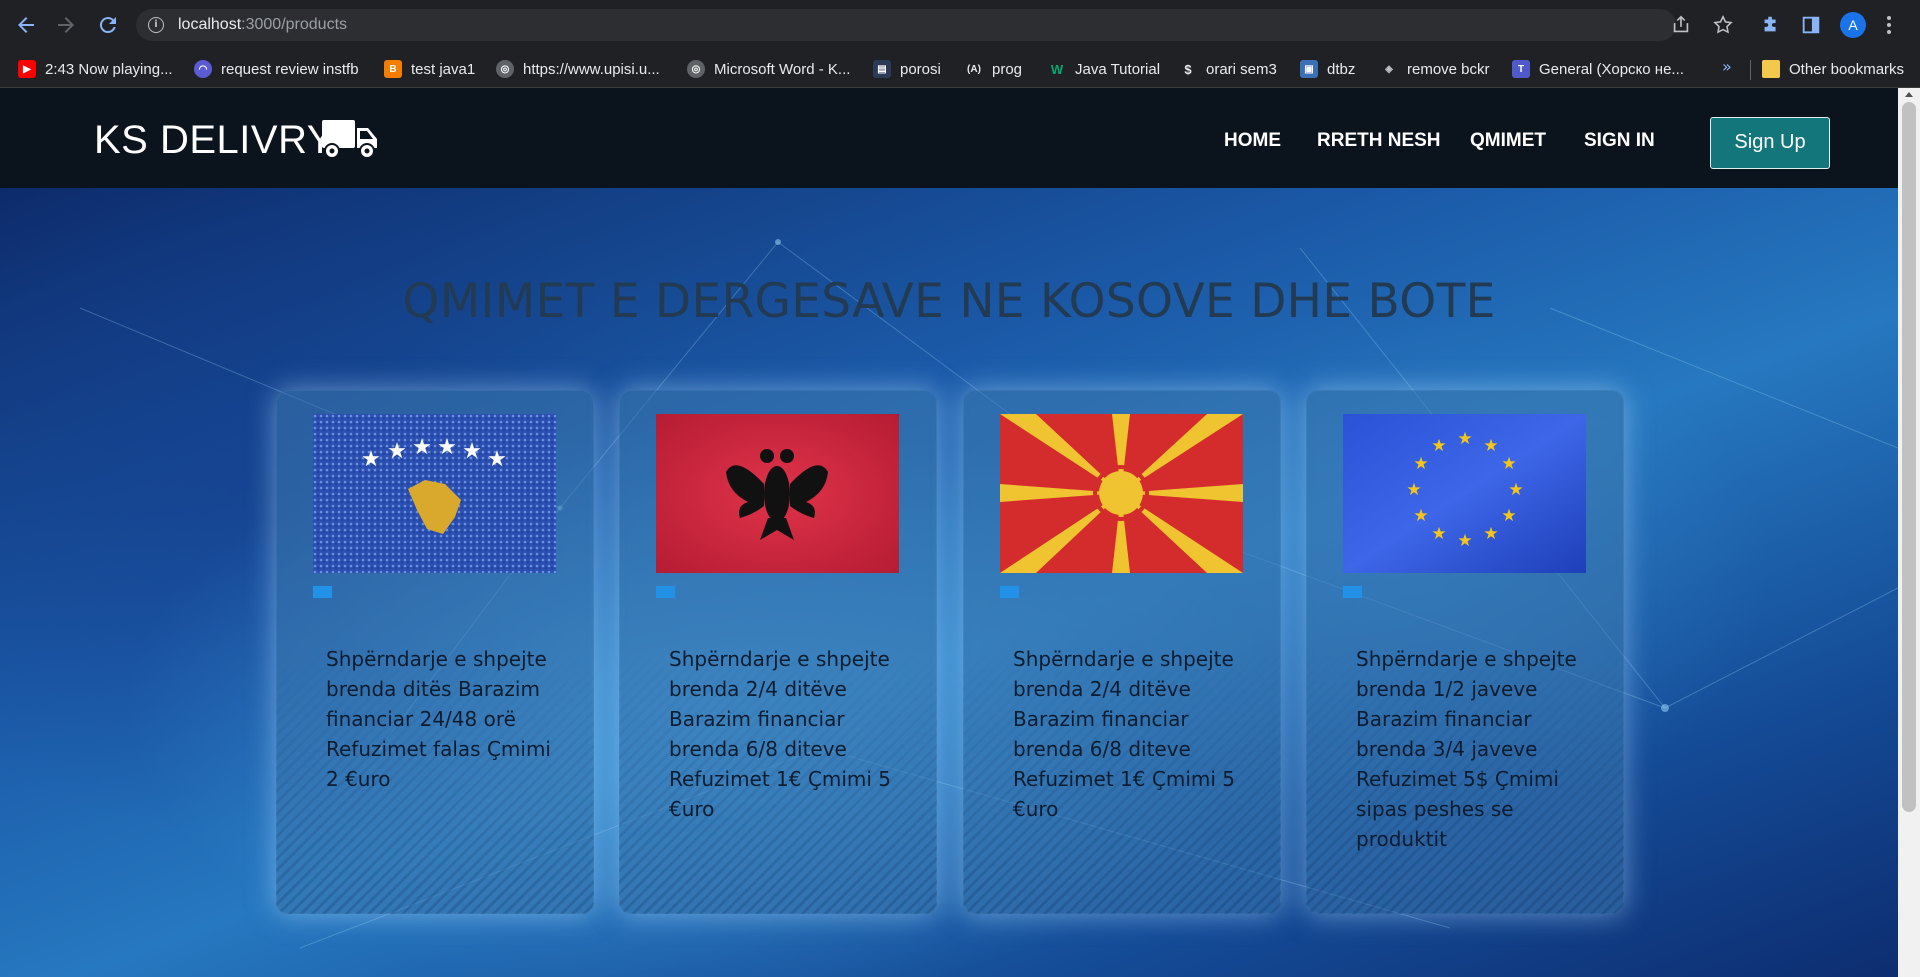 Image resolution: width=1920 pixels, height=977 pixels. What do you see at coordinates (214, 140) in the screenshot?
I see `brand-logo-text: KS DELIVRY` at bounding box center [214, 140].